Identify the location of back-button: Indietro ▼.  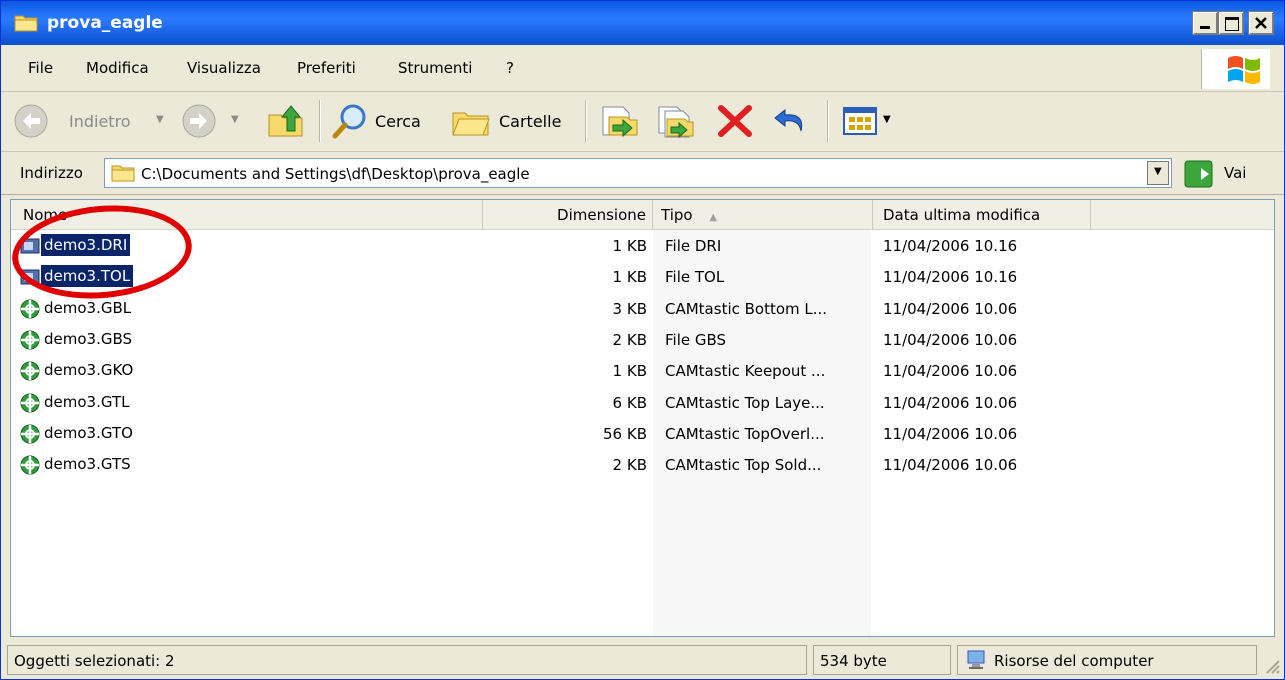
(91, 121).